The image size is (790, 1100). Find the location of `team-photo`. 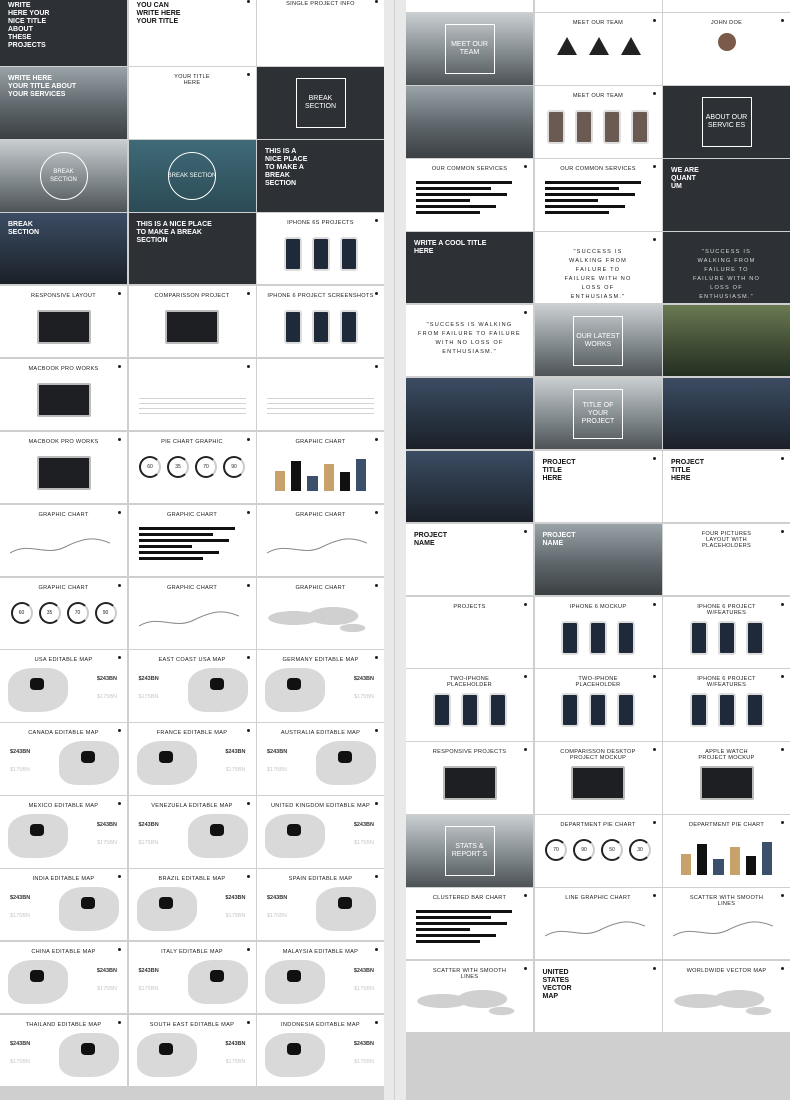

team-photo is located at coordinates (584, 127).